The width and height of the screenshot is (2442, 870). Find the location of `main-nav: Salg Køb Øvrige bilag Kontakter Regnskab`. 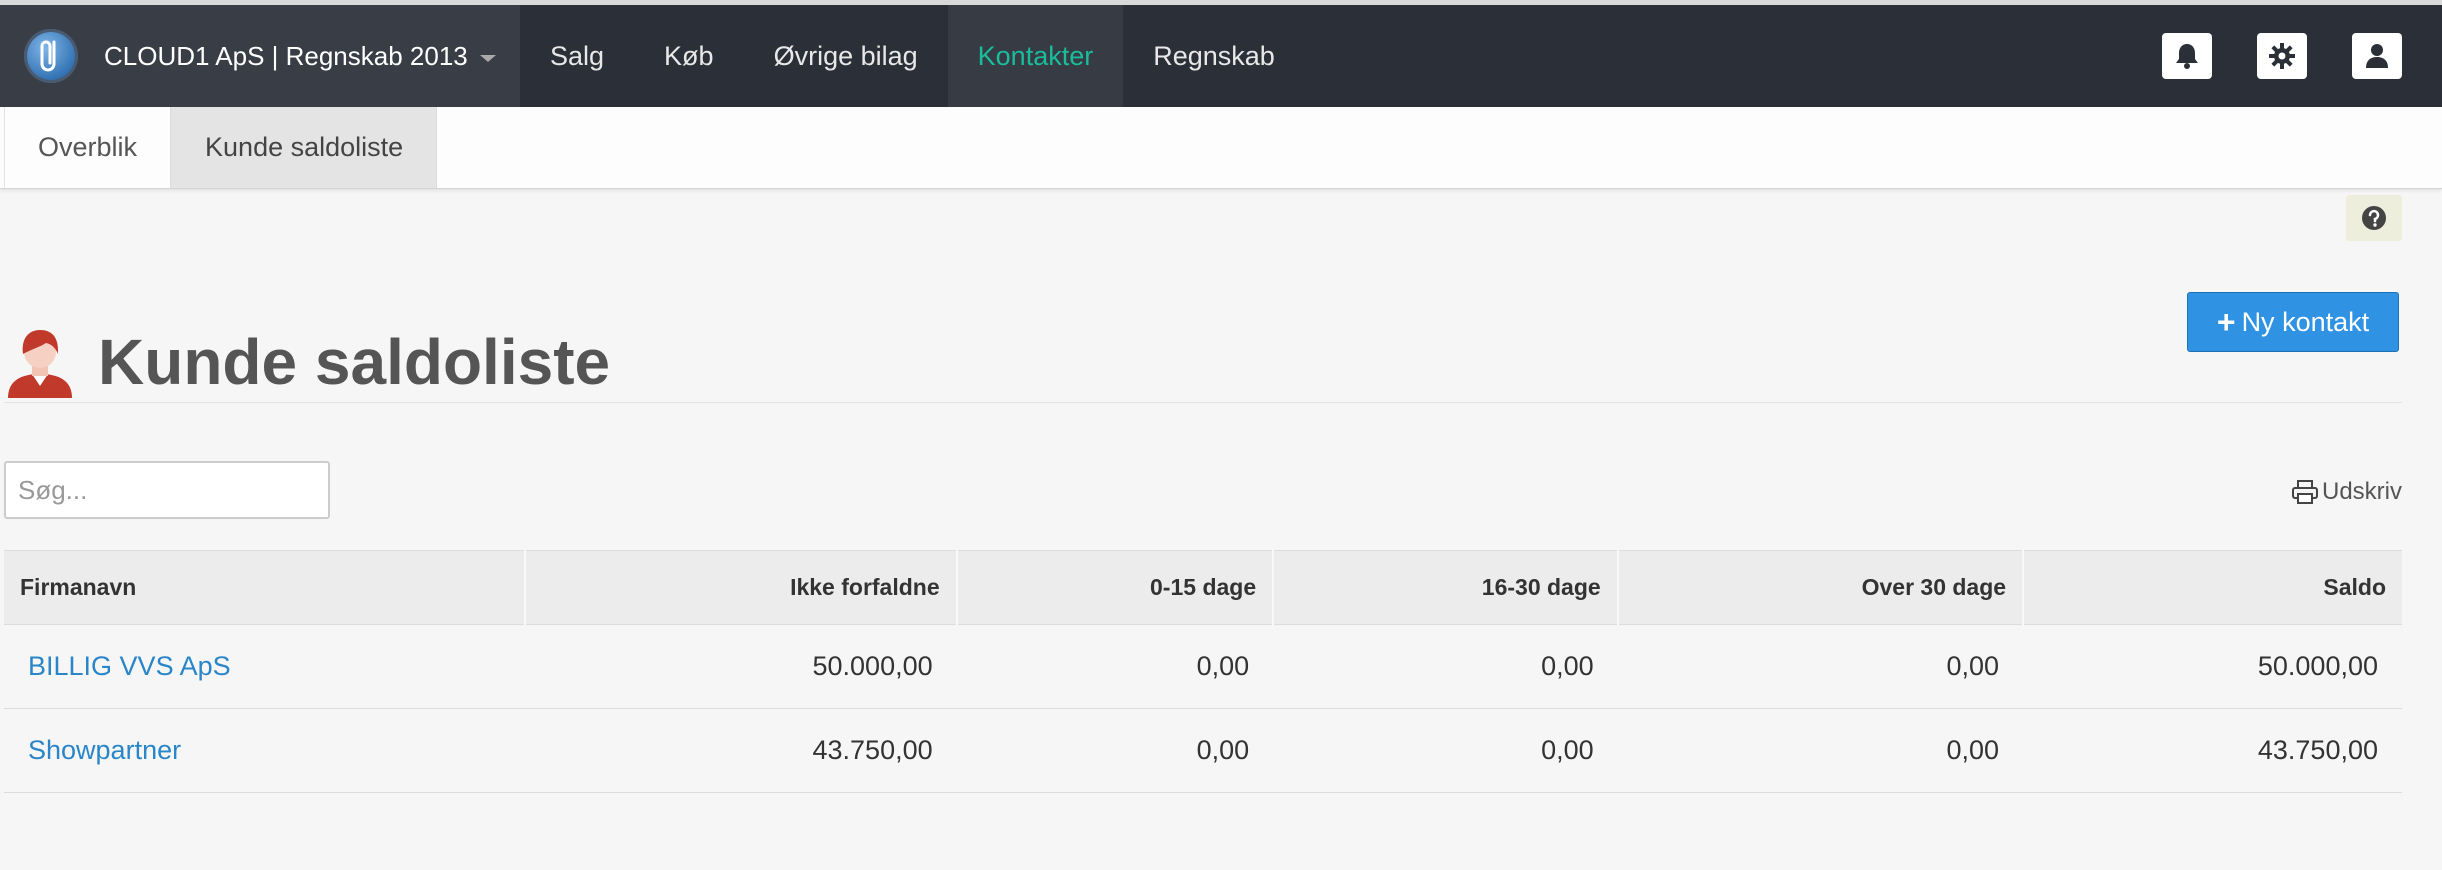

main-nav: Salg Køb Øvrige bilag Kontakter Regnskab is located at coordinates (912, 56).